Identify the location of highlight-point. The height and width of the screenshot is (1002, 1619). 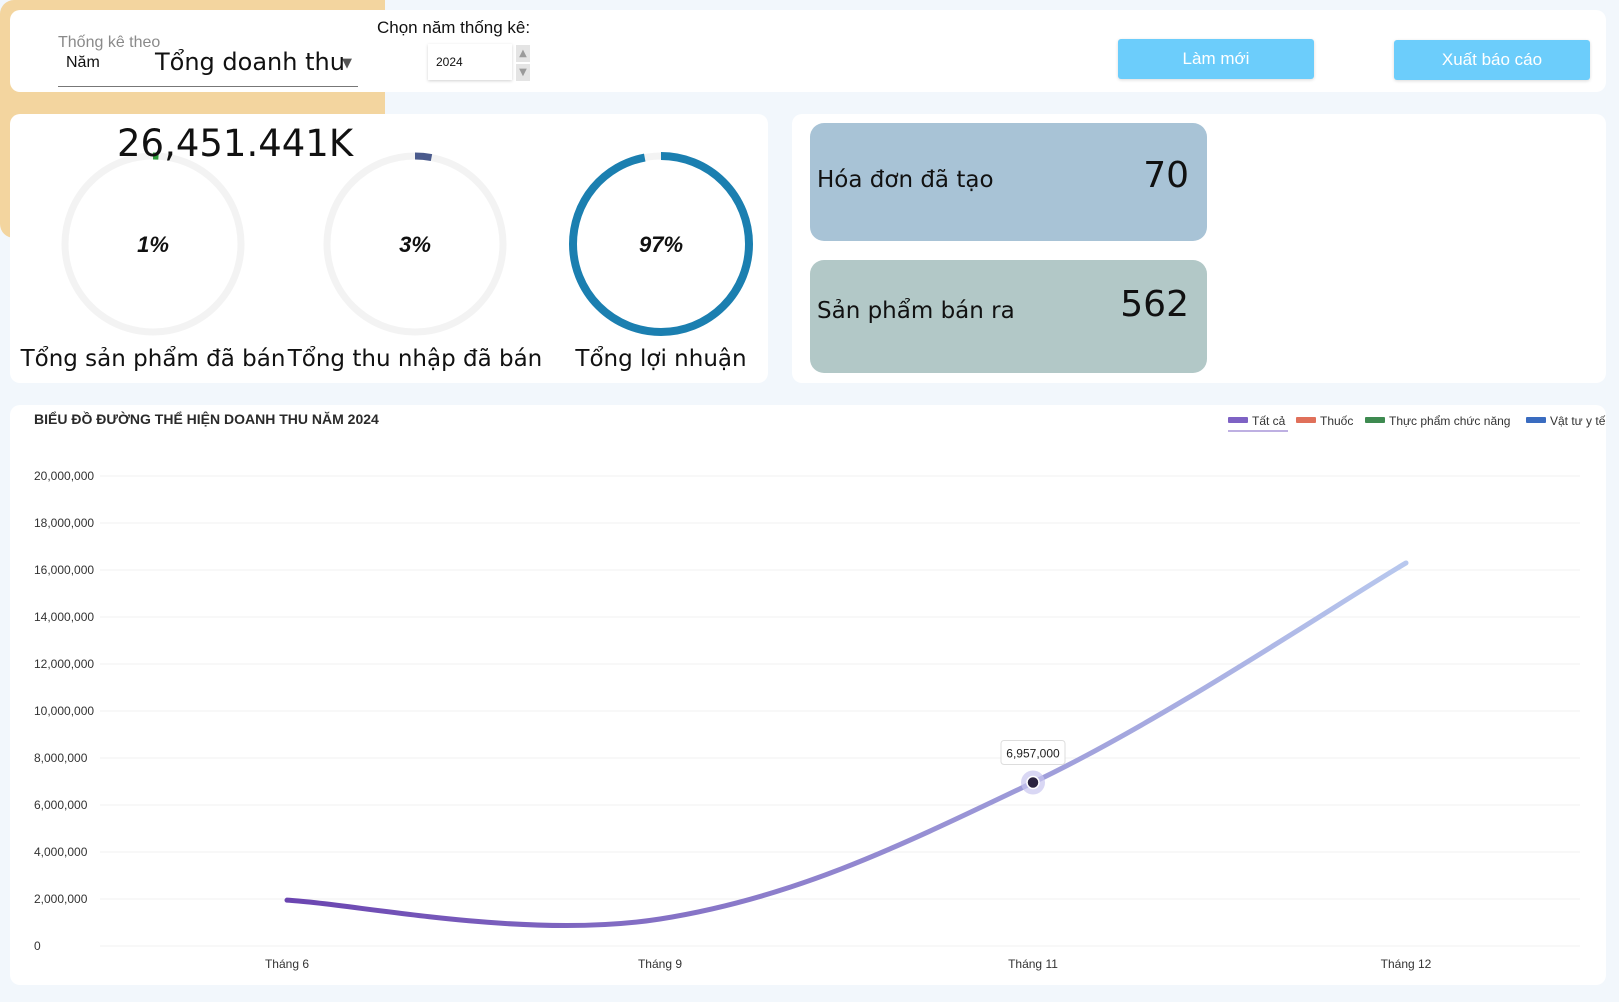
(1033, 782).